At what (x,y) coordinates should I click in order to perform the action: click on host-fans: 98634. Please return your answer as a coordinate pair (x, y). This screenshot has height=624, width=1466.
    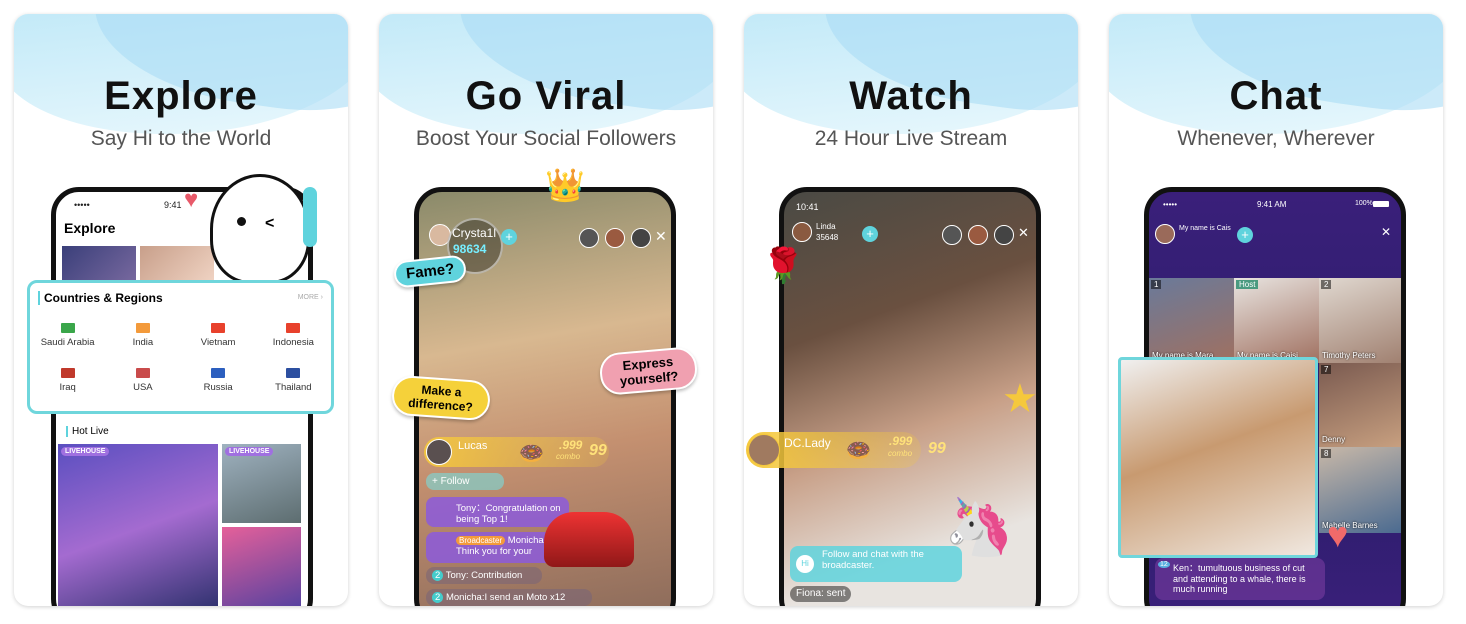
    Looking at the image, I should click on (470, 249).